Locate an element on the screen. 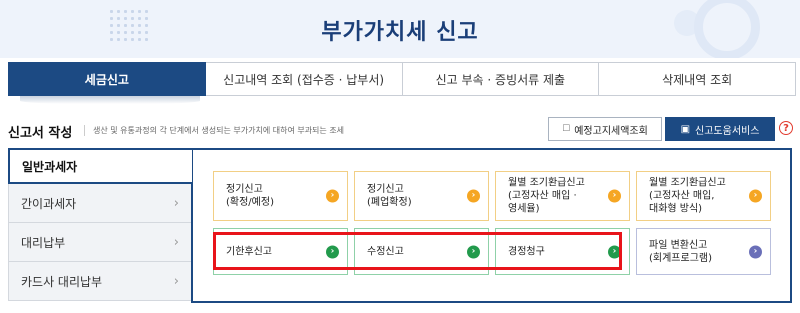 The image size is (800, 313). card-subtitle: 영세율) is located at coordinates (524, 209).